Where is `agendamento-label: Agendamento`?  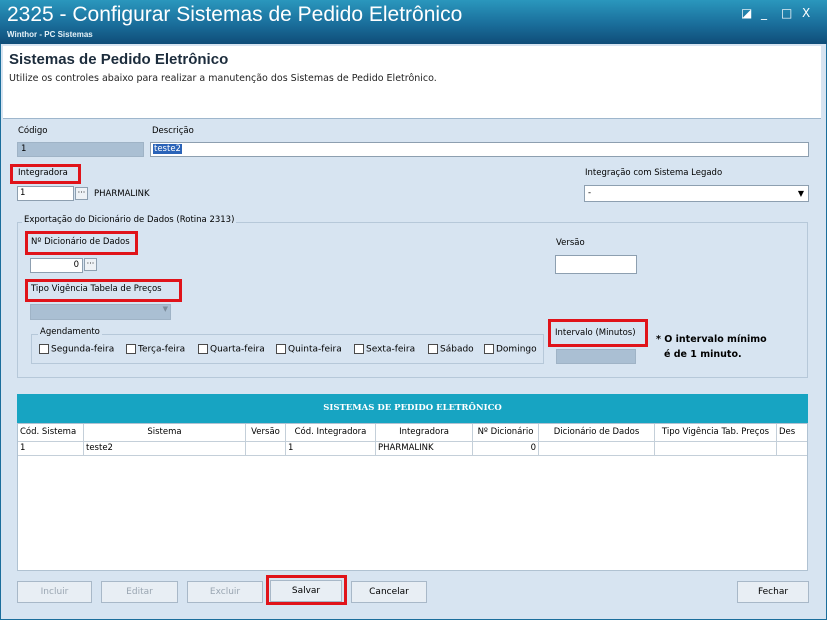
agendamento-label: Agendamento is located at coordinates (70, 332).